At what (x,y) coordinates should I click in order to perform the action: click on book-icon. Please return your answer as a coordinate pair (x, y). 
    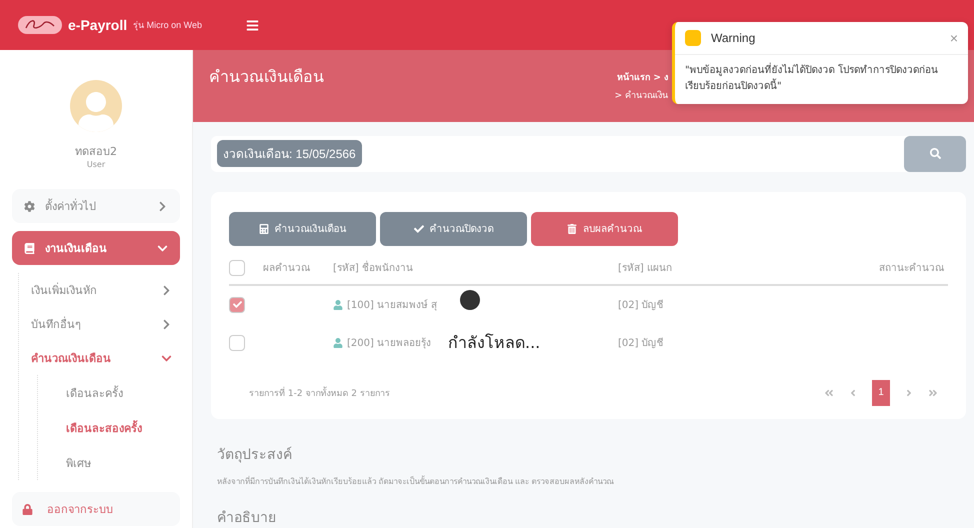
    Looking at the image, I should click on (29, 248).